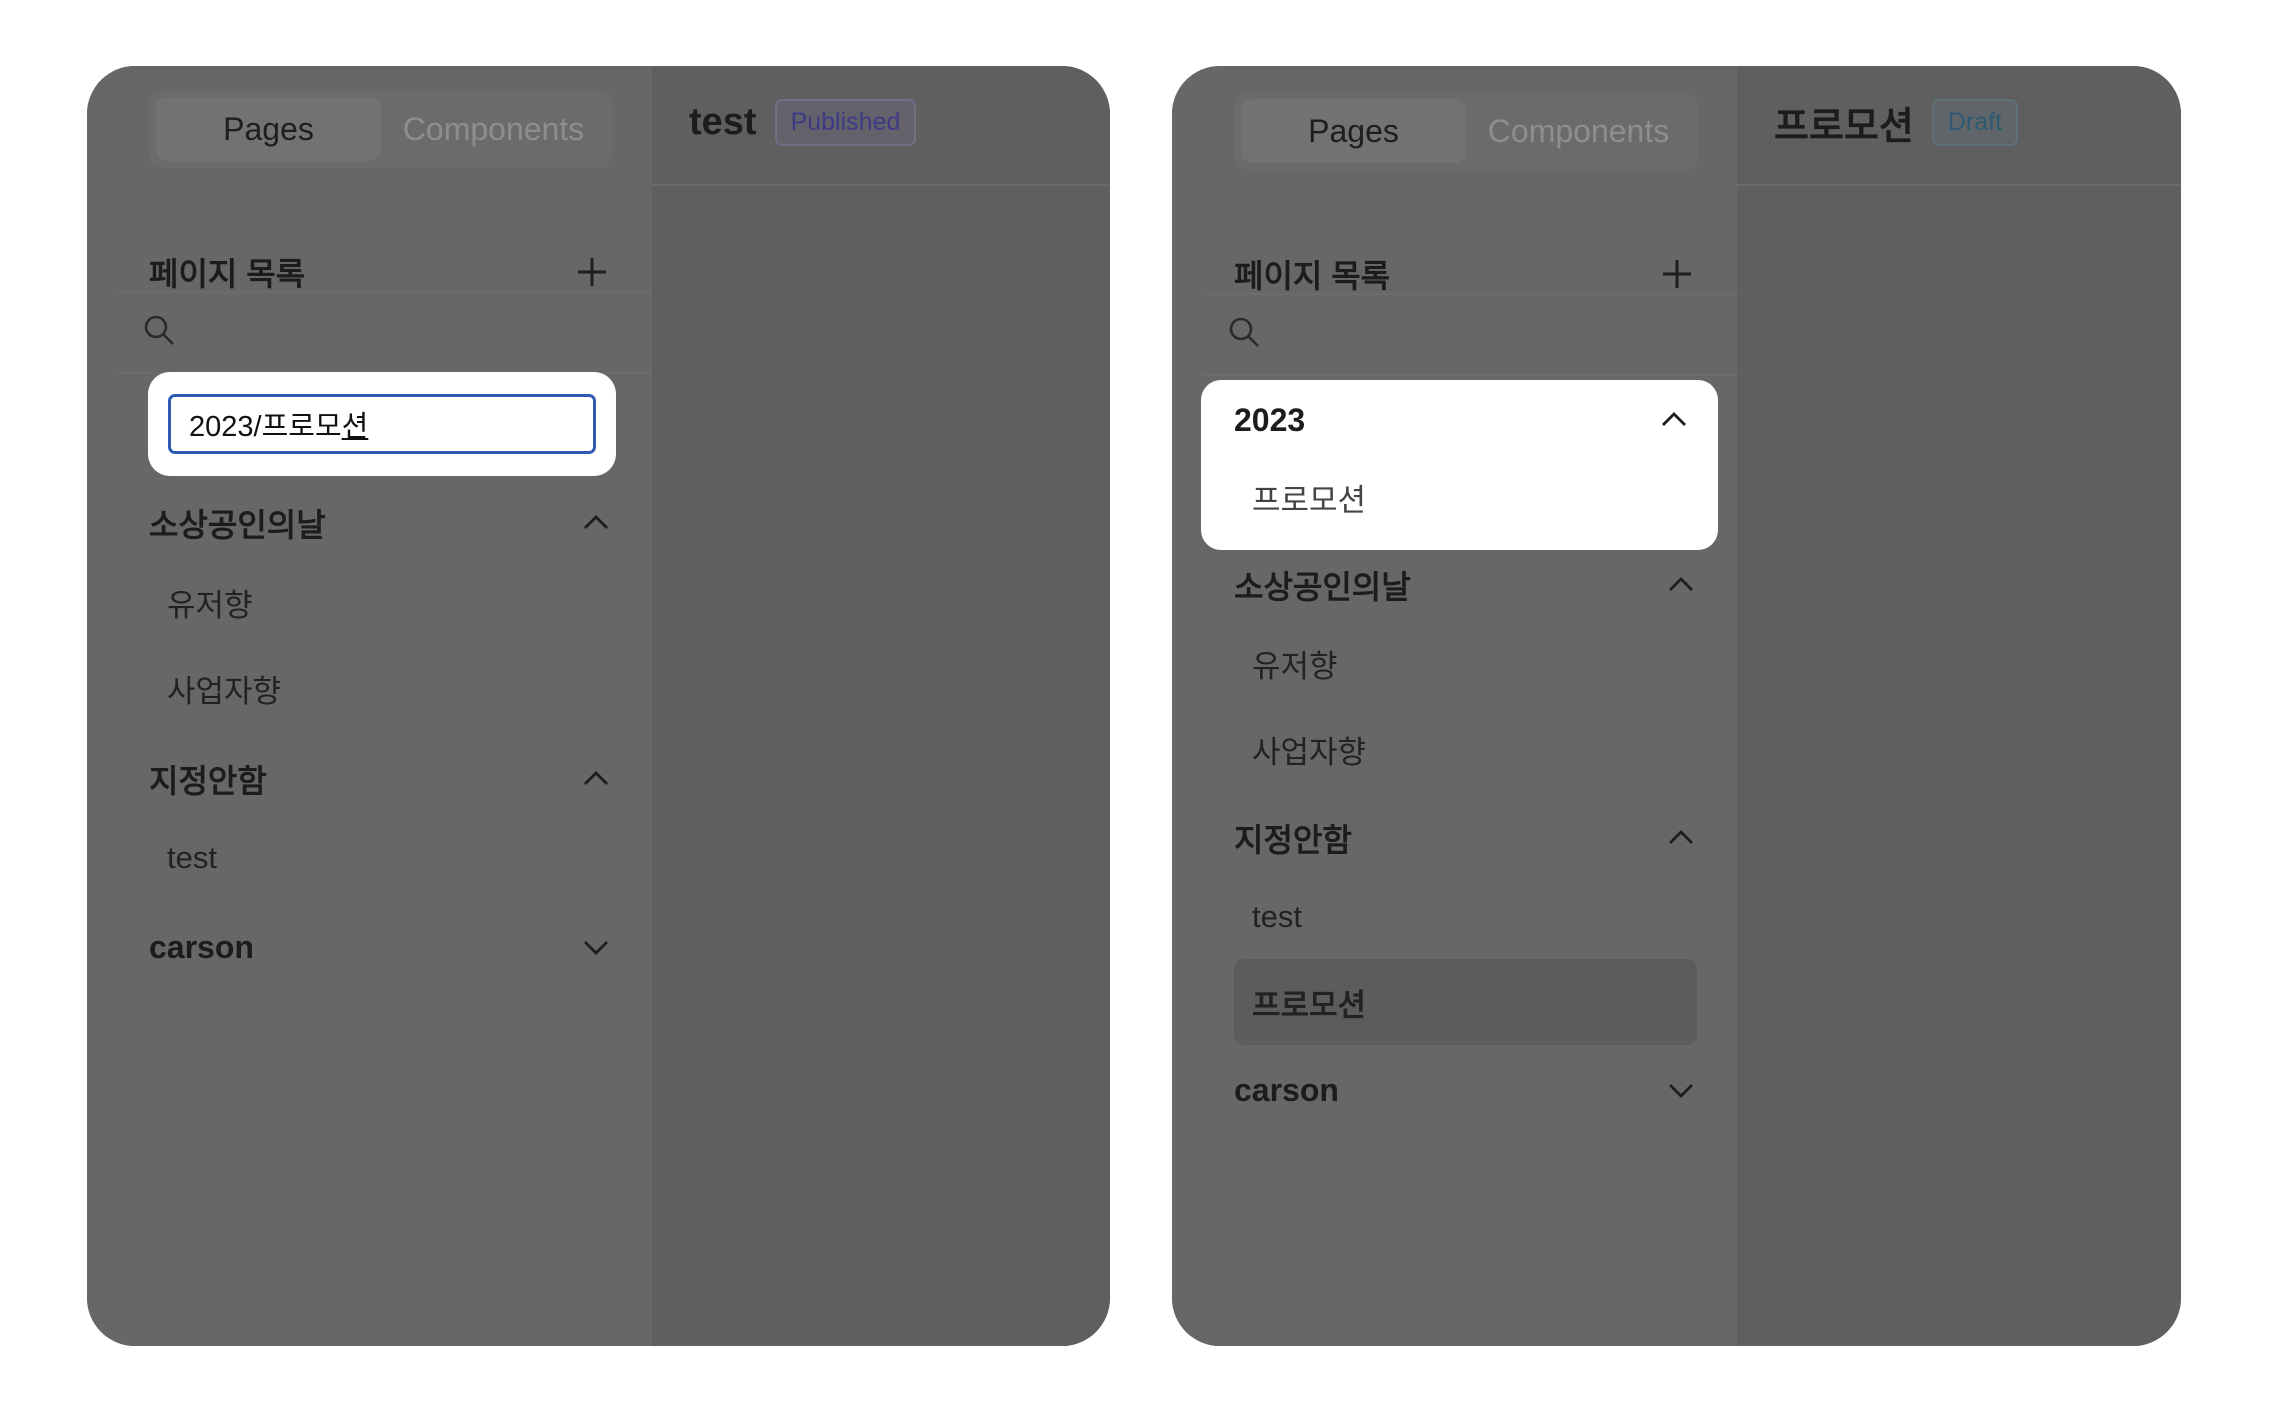 The width and height of the screenshot is (2270, 1410). What do you see at coordinates (1462, 420) in the screenshot?
I see `group-header-2023: 2023` at bounding box center [1462, 420].